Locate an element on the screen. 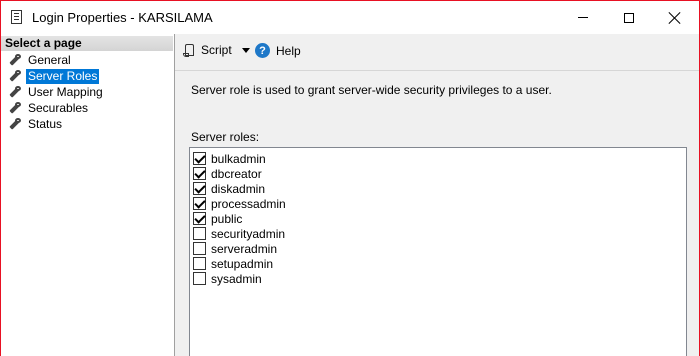 The height and width of the screenshot is (356, 700). role-label: processadmin is located at coordinates (248, 203).